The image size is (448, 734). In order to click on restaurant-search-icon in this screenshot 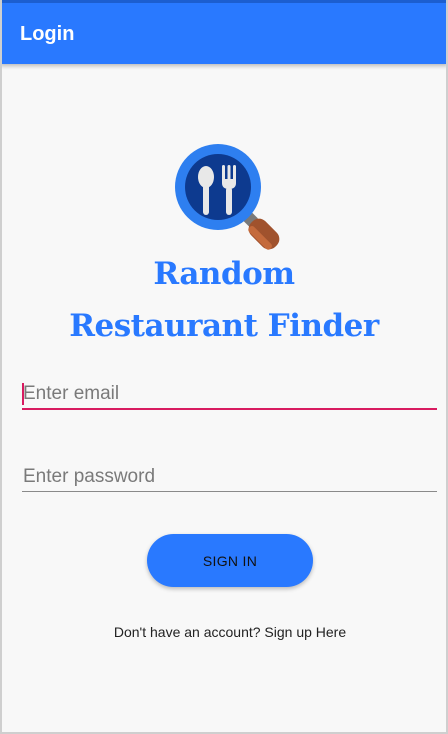, I will do `click(227, 197)`.